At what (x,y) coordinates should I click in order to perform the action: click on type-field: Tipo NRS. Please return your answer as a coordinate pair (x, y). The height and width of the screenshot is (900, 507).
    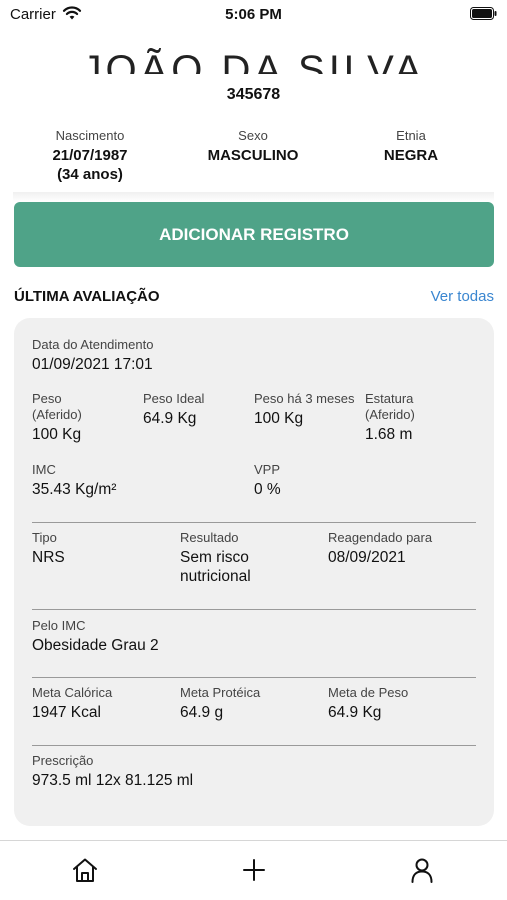
    Looking at the image, I should click on (48, 548).